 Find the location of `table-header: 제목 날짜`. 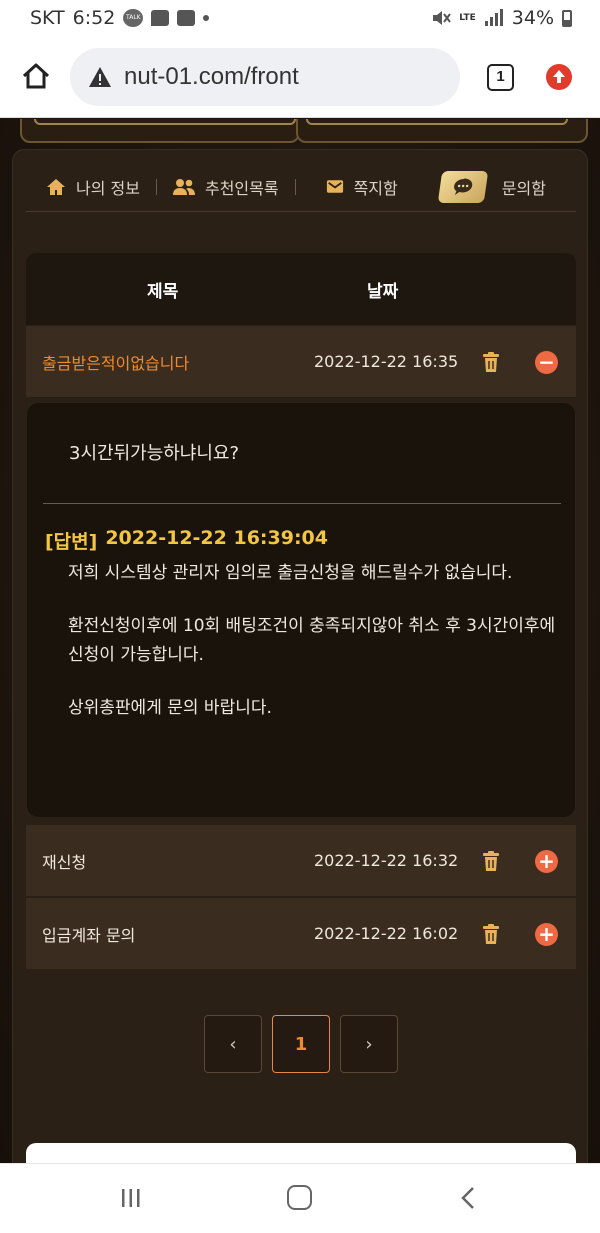

table-header: 제목 날짜 is located at coordinates (301, 289).